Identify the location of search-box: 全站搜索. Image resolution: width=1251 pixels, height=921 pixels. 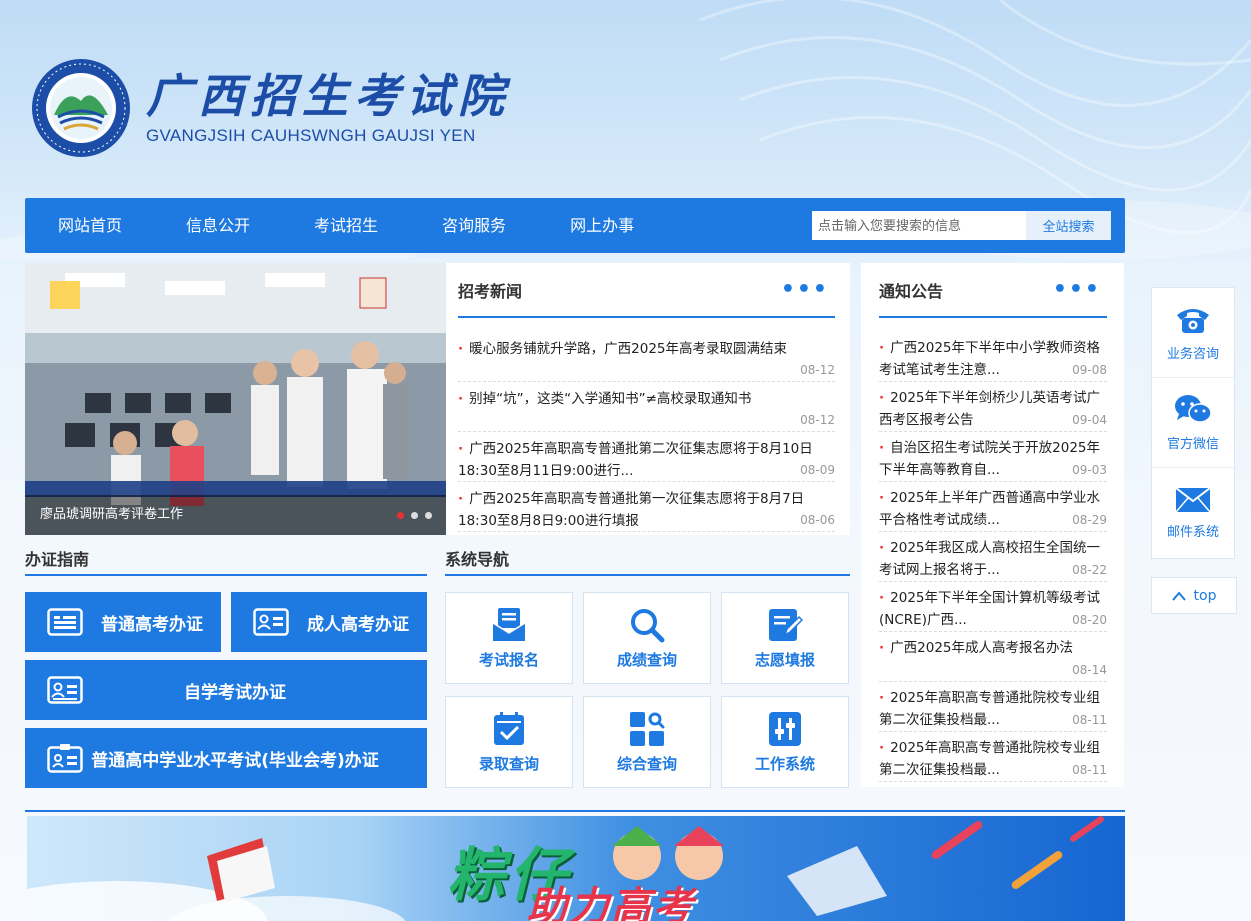
(961, 225).